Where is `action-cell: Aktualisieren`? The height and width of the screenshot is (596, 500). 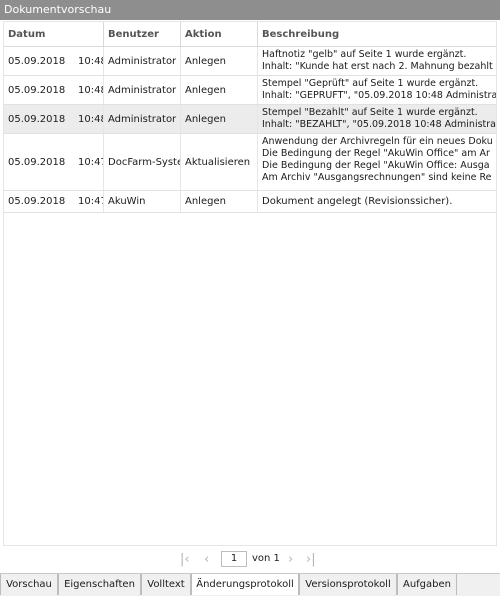 action-cell: Aktualisieren is located at coordinates (219, 162).